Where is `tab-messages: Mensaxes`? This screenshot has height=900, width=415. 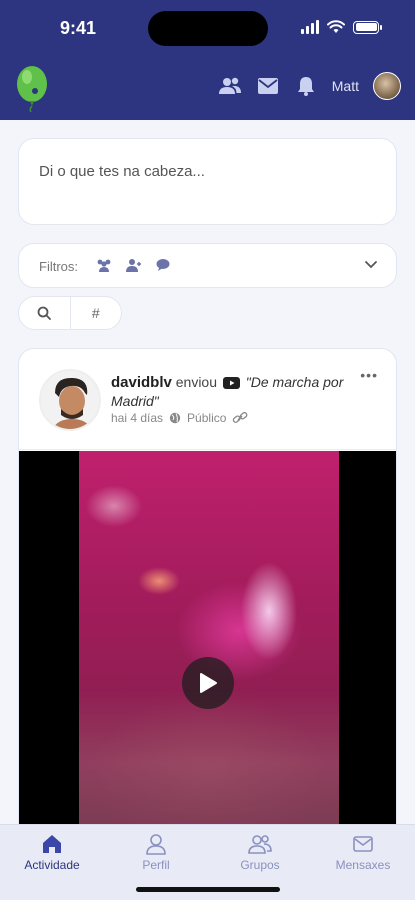
tab-messages: Mensaxes is located at coordinates (363, 852).